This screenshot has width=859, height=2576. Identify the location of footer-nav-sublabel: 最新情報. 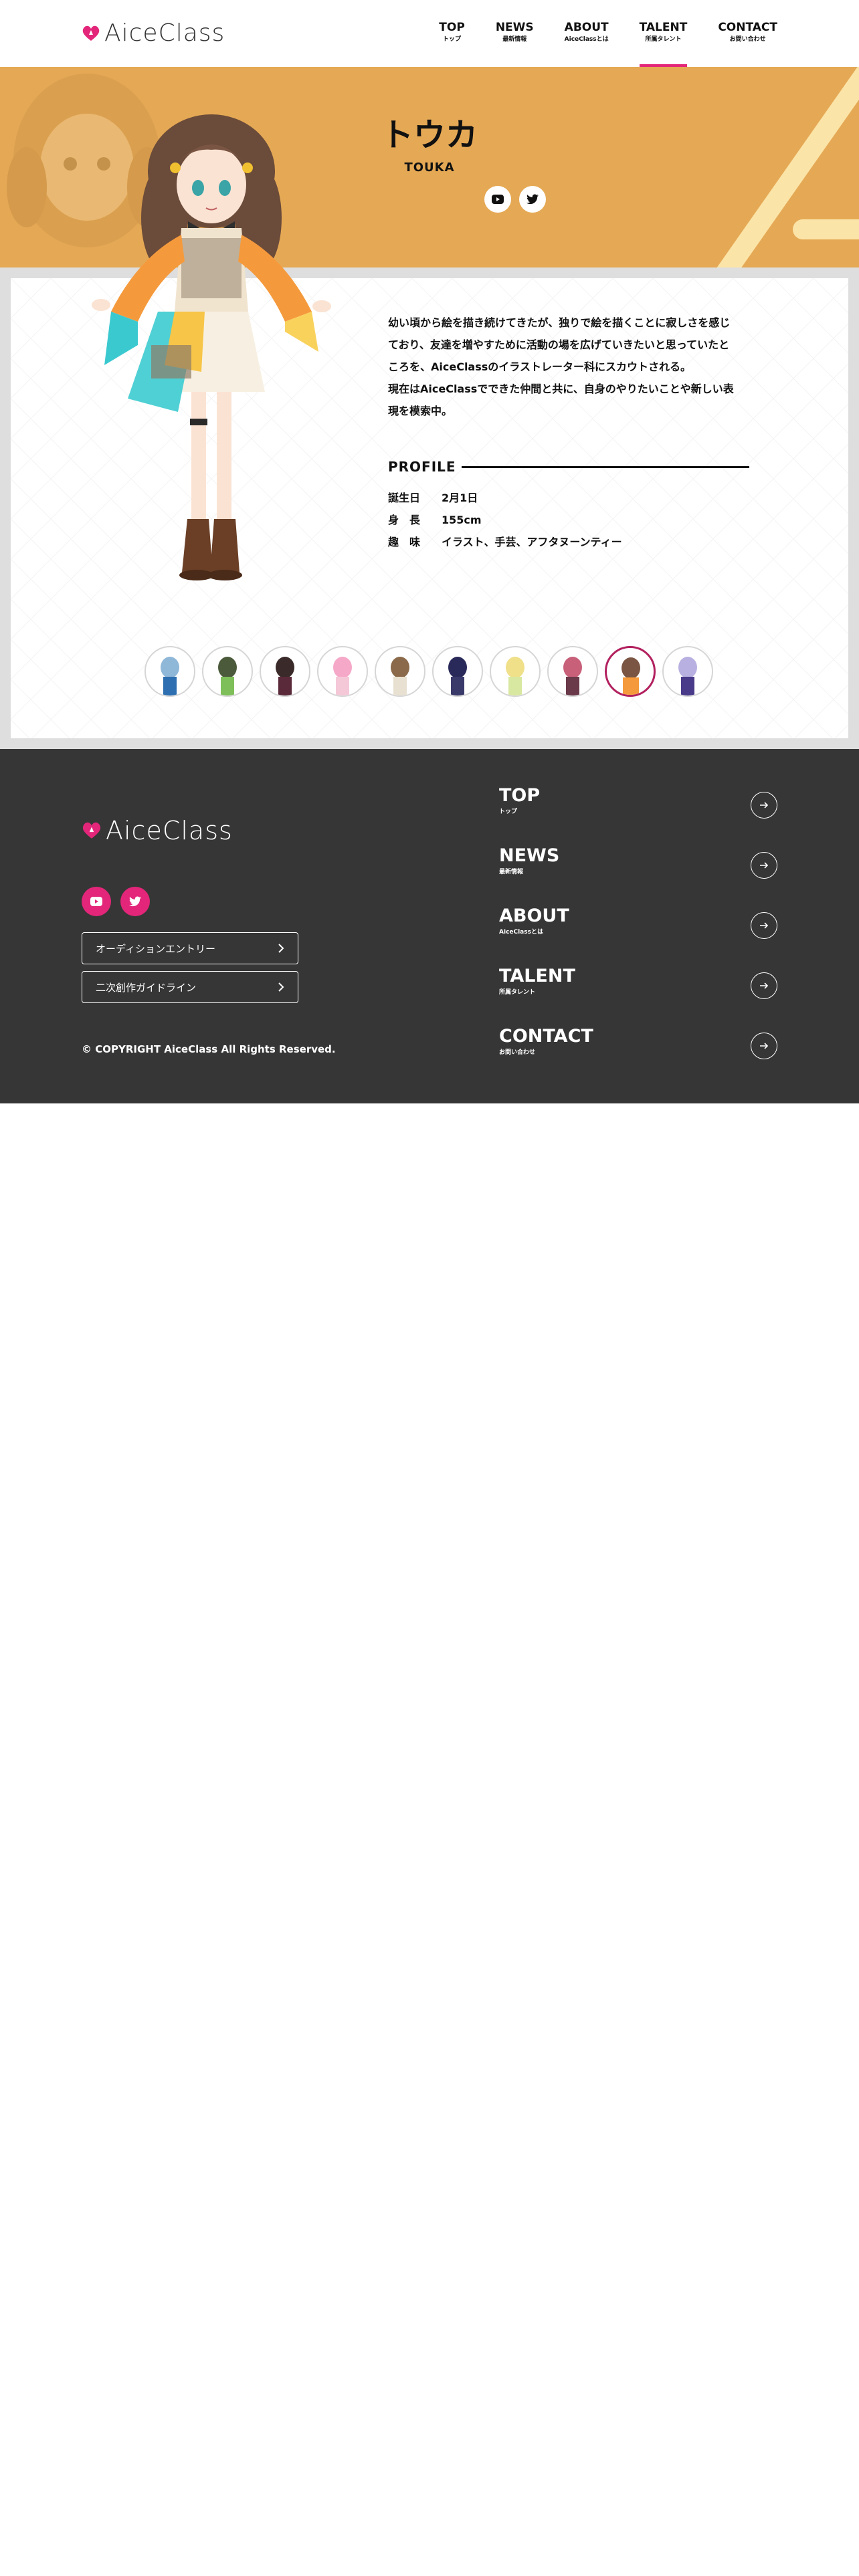
(511, 872).